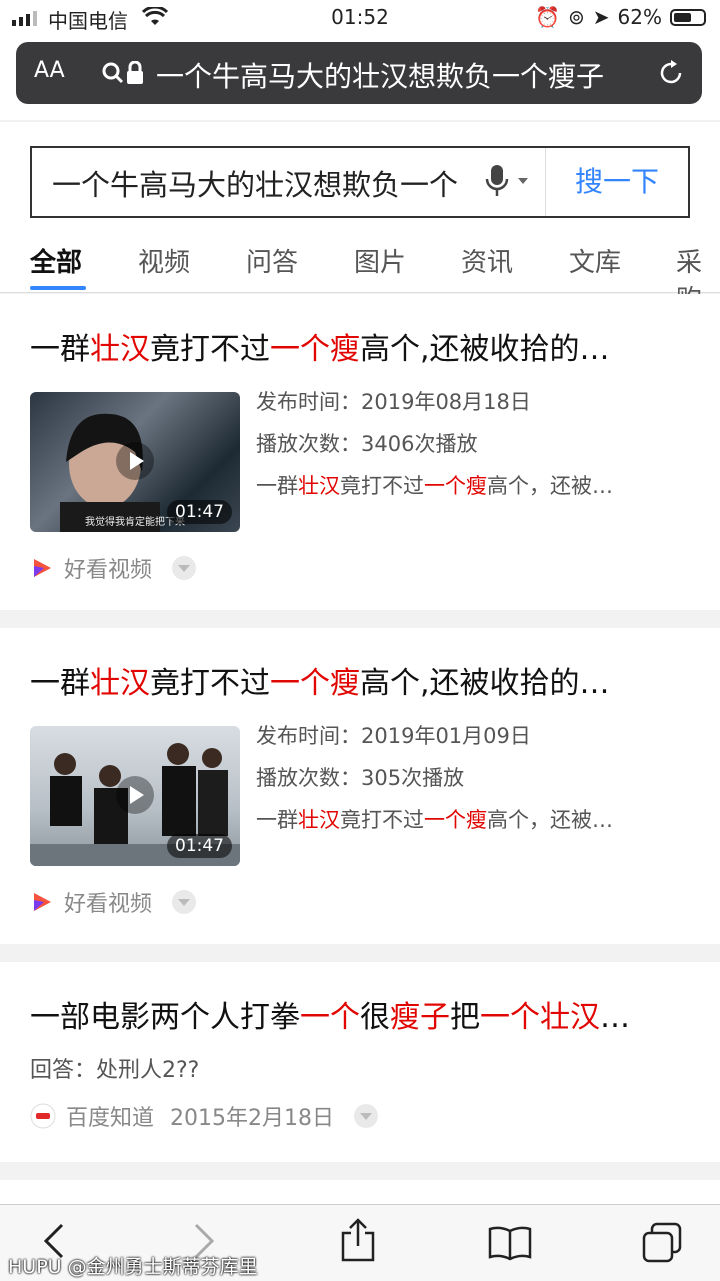 The width and height of the screenshot is (720, 1281). I want to click on video-thumbnail: 01:47, so click(135, 796).